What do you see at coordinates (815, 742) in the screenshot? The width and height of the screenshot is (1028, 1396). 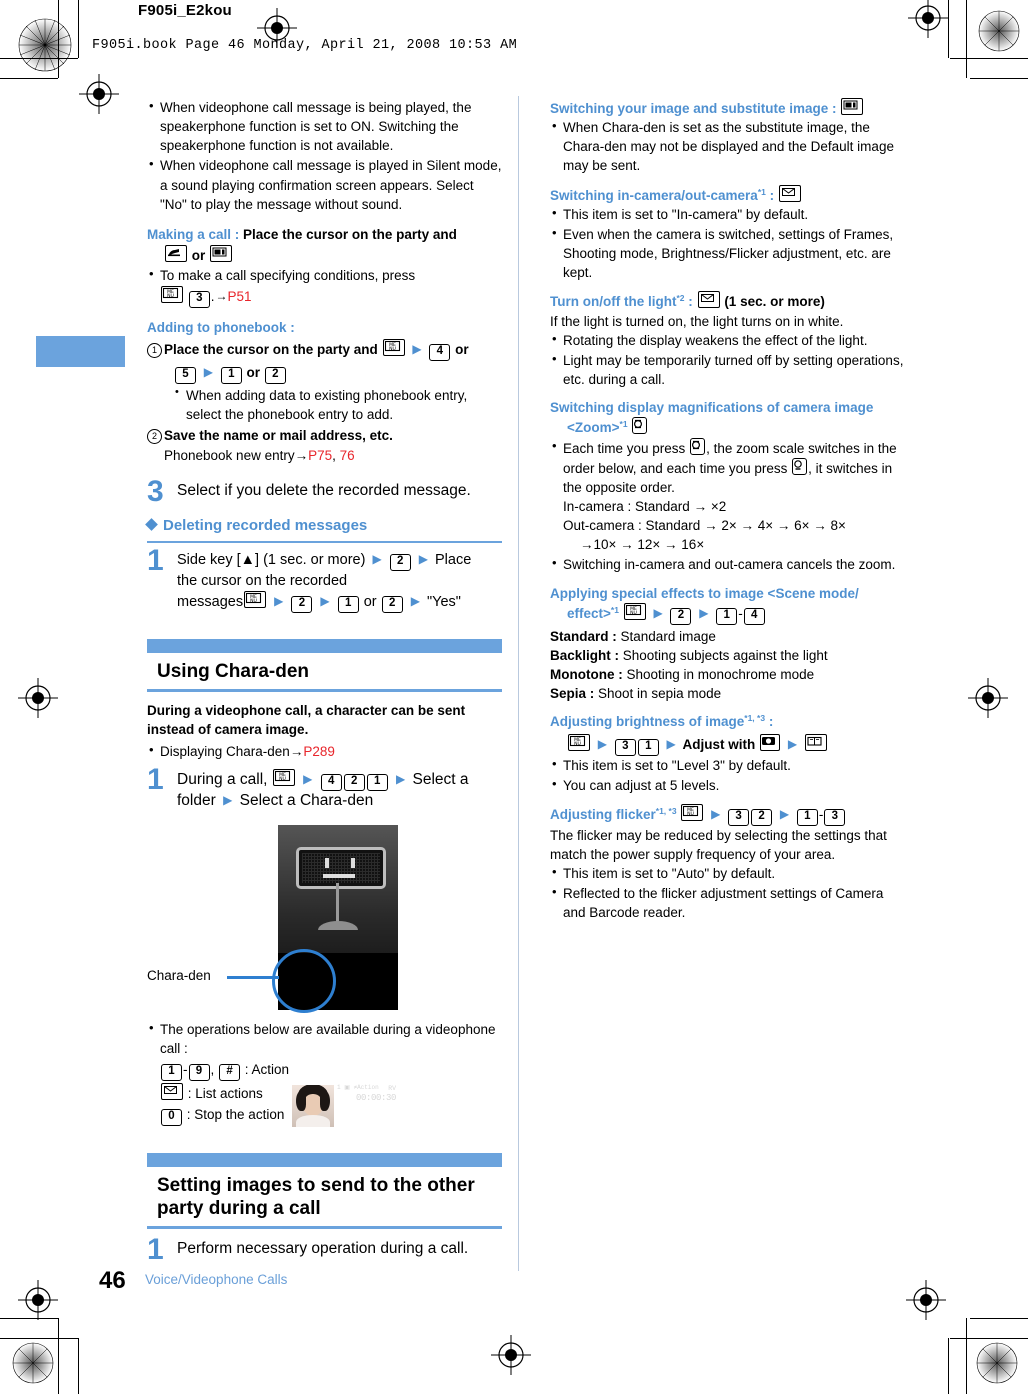 I see `book-key-icon` at bounding box center [815, 742].